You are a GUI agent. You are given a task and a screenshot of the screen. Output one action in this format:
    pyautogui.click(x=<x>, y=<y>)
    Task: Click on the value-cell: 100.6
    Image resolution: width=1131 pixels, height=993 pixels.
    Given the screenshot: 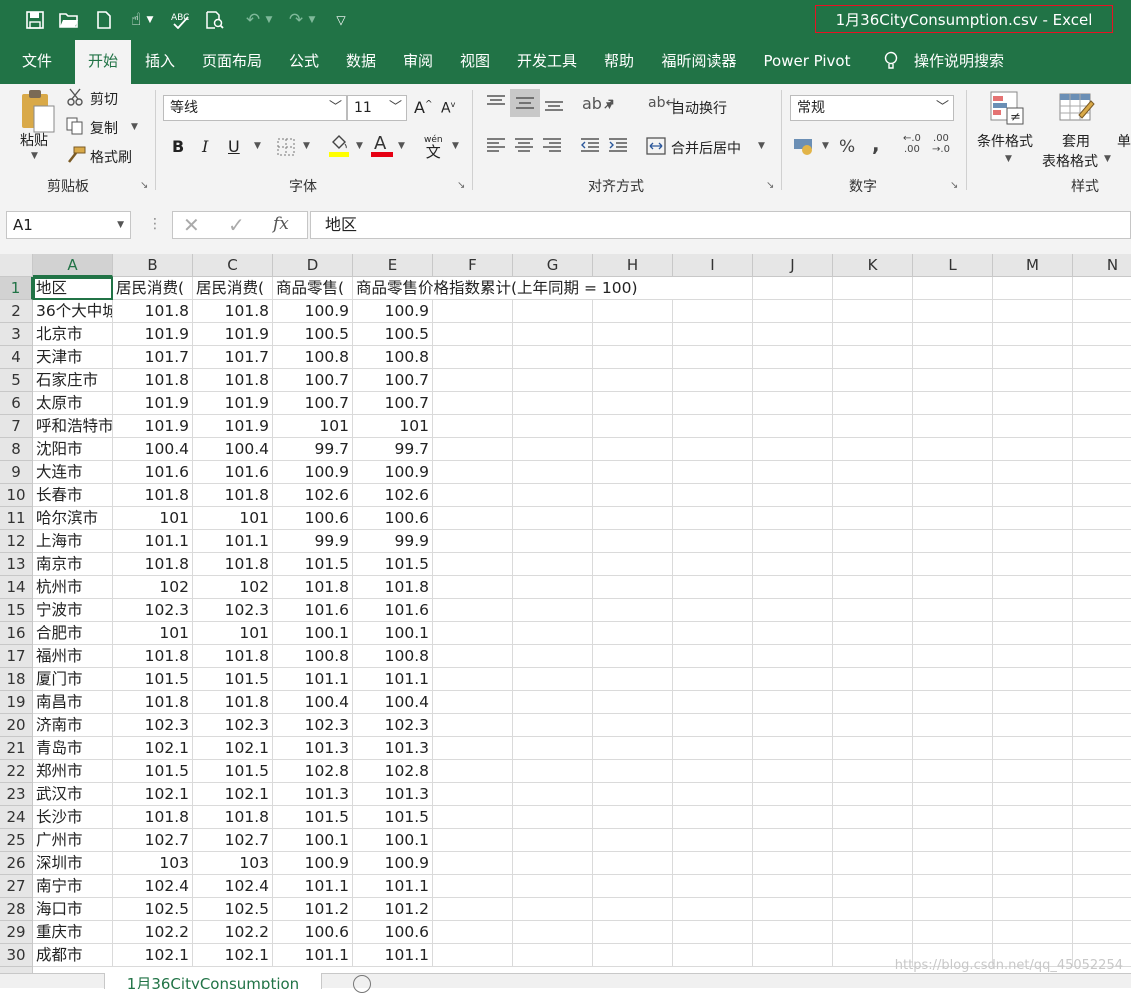 What is the action you would take?
    pyautogui.click(x=393, y=518)
    